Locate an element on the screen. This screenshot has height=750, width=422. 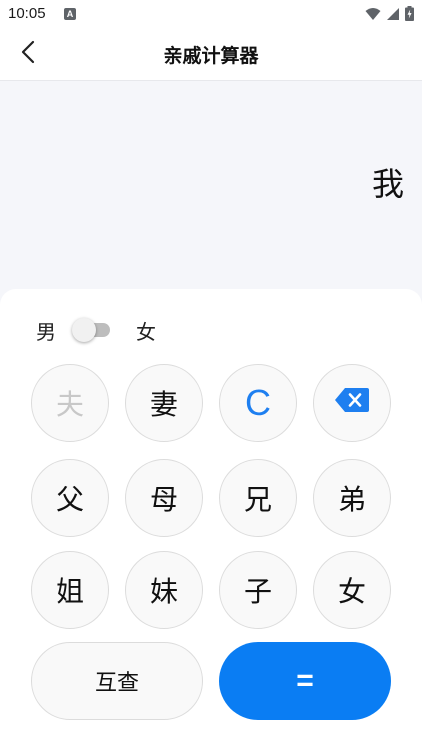
key-younger-brother: 弟 is located at coordinates (352, 498).